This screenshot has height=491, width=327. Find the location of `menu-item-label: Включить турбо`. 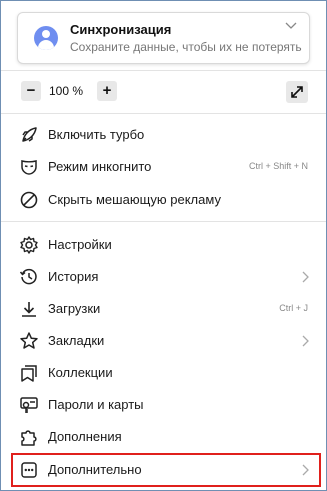

menu-item-label: Включить турбо is located at coordinates (96, 134).